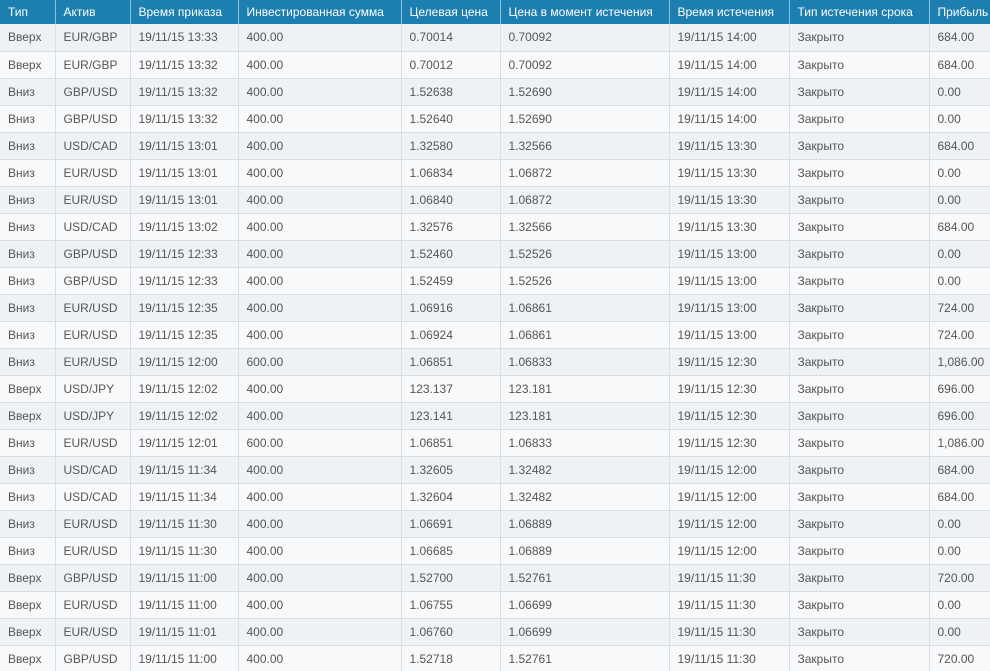 The height and width of the screenshot is (671, 990). Describe the element at coordinates (959, 12) in the screenshot. I see `header-profit: Прибыль` at that location.